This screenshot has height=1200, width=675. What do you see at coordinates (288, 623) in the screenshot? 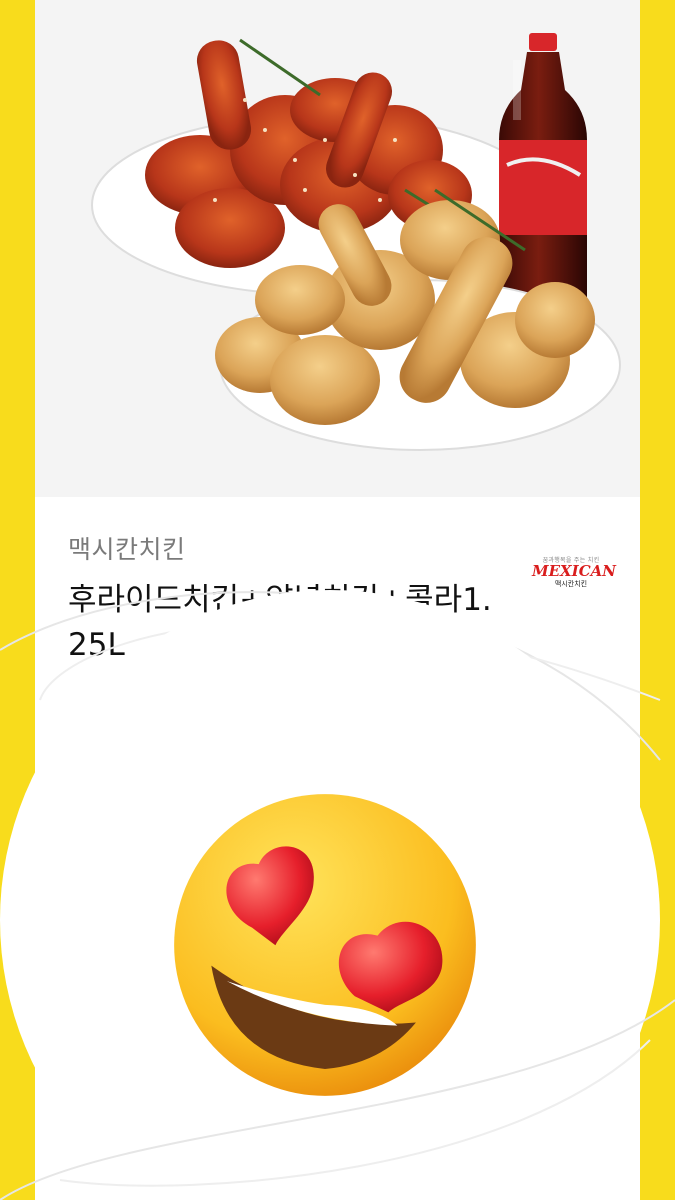
I see `product-title: 후라이드치킨+양념치킨+콜라1.25L` at bounding box center [288, 623].